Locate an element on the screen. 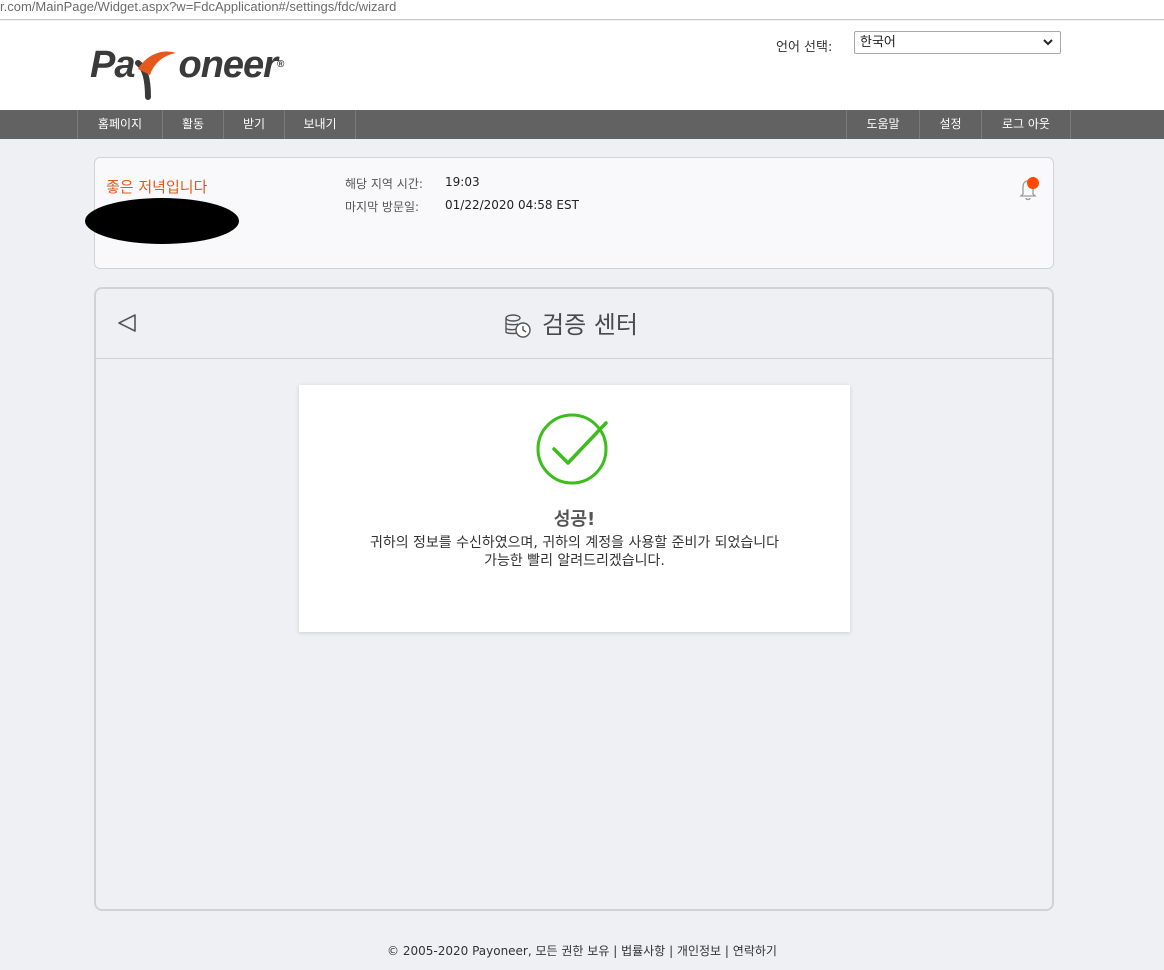 This screenshot has width=1164, height=970. last-visit-row: 마지막 방문일: 01/22/2020 04:58 EST is located at coordinates (462, 206).